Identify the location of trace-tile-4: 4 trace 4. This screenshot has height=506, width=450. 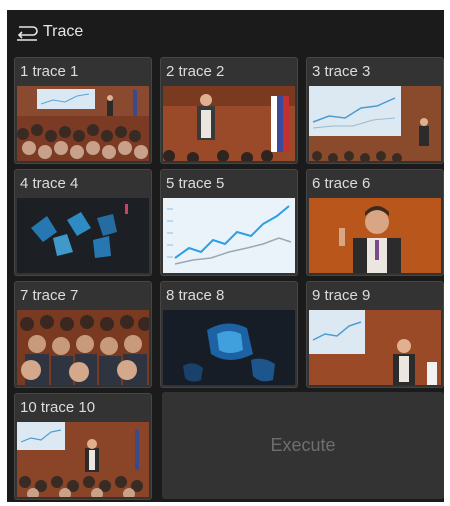
(83, 222).